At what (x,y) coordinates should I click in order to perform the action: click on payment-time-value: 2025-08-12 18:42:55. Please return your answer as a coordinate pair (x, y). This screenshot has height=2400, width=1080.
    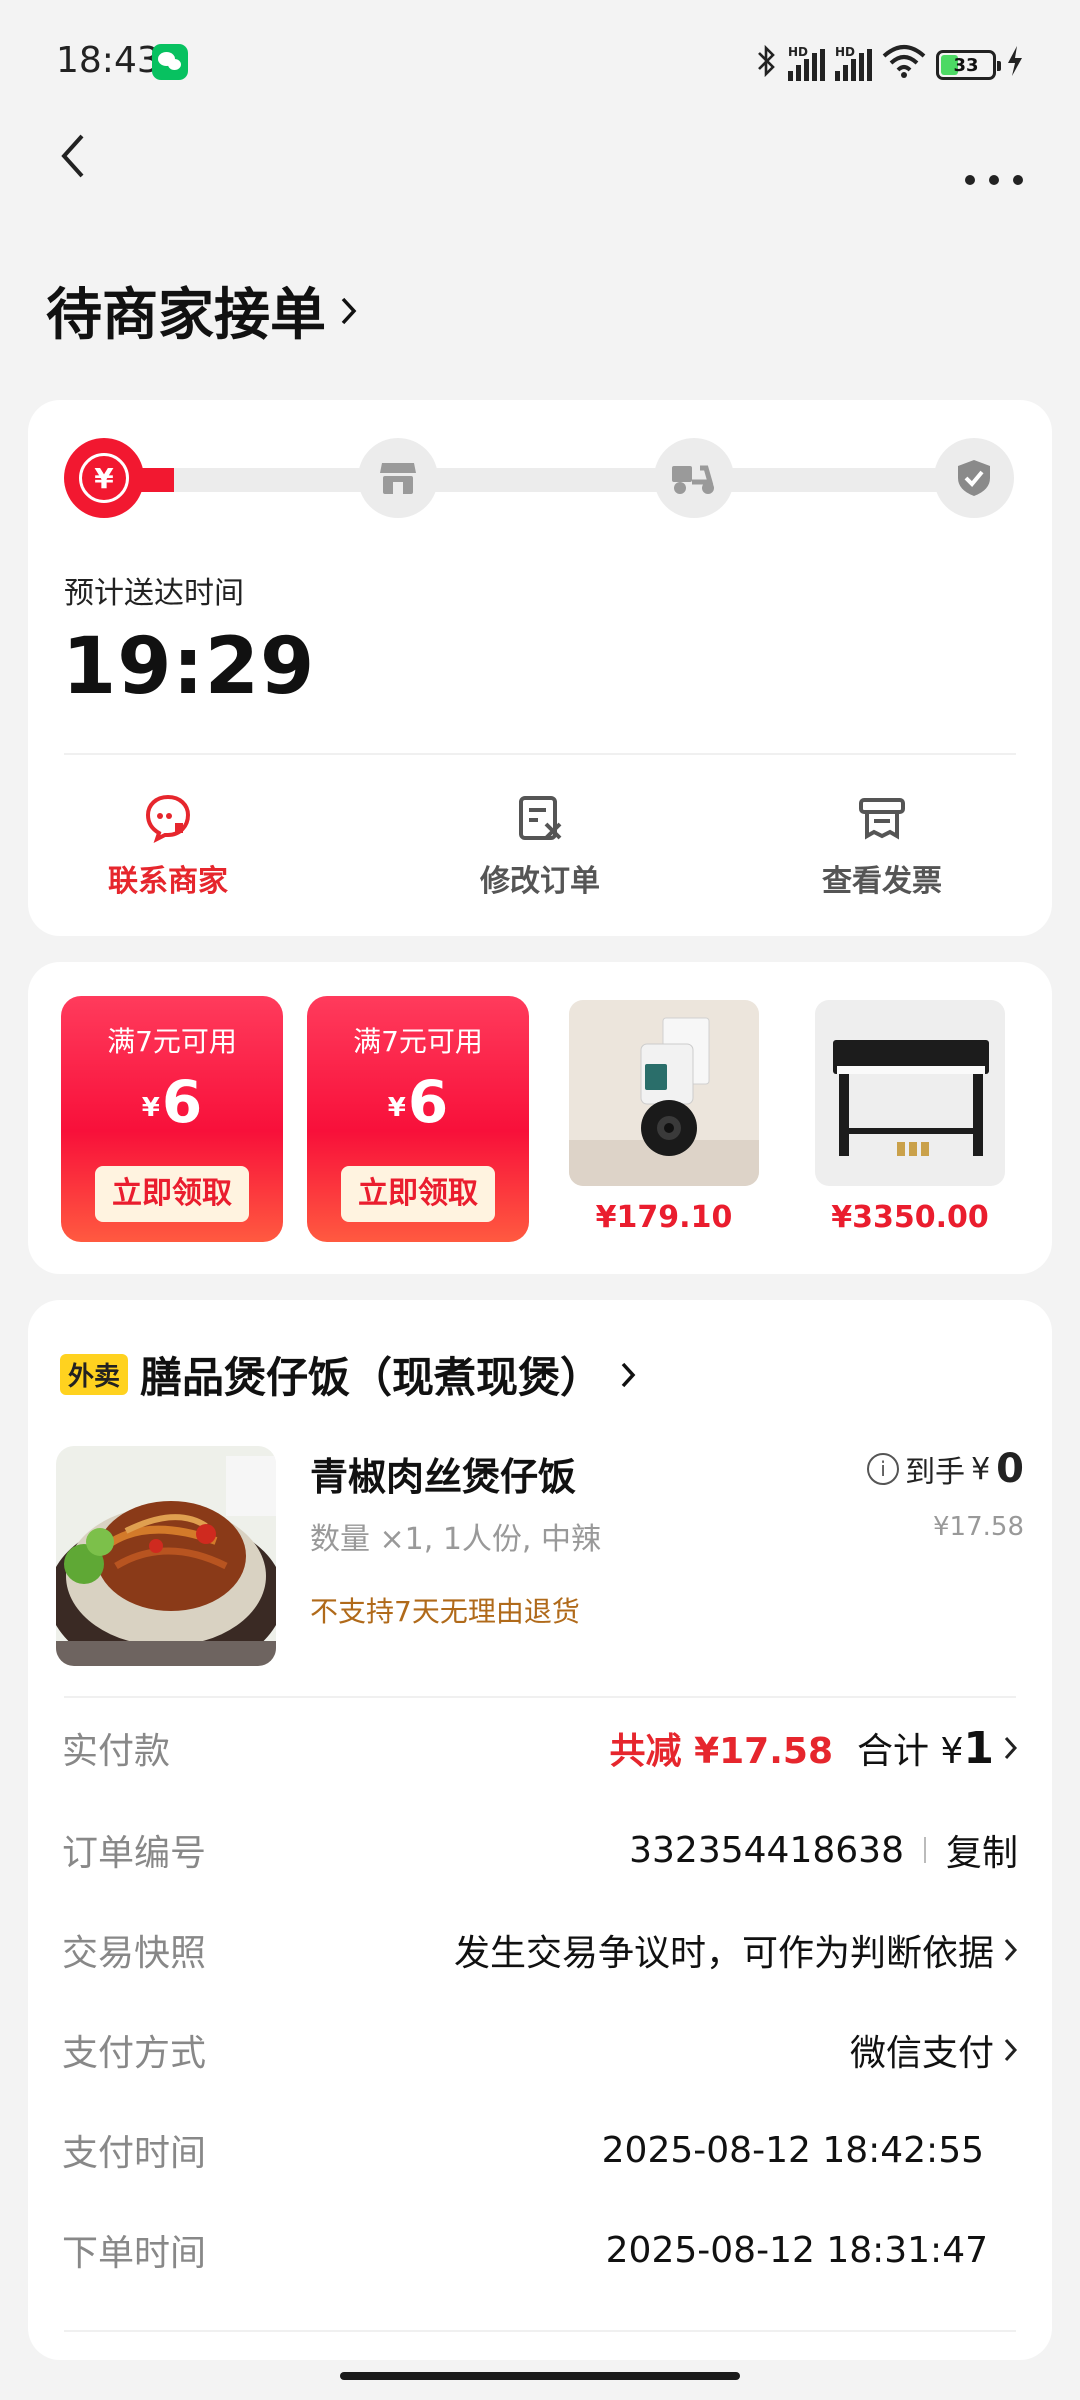
    Looking at the image, I should click on (792, 2150).